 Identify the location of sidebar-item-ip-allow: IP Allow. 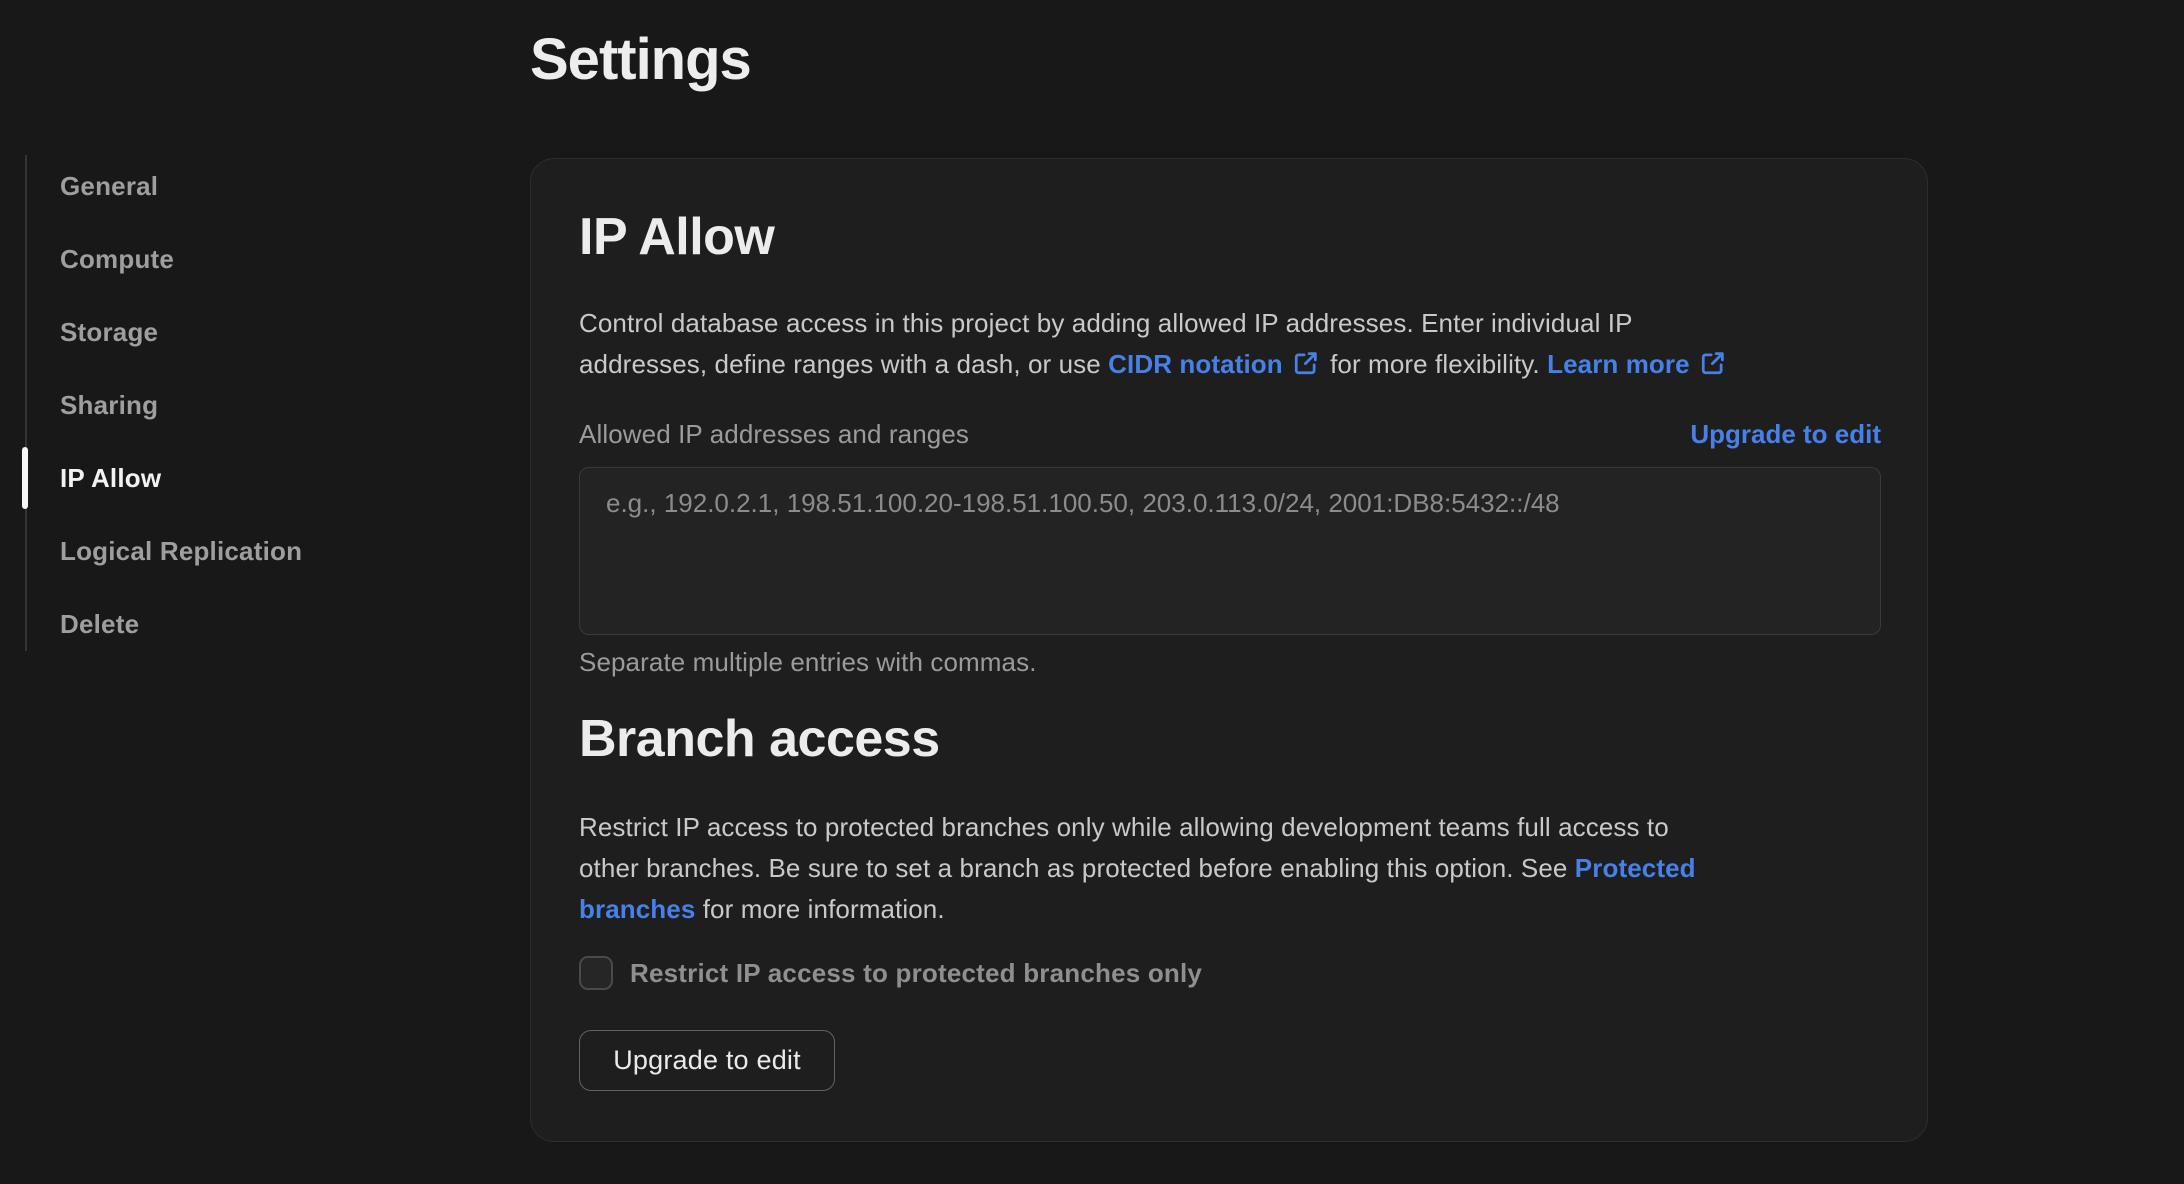
(250, 478).